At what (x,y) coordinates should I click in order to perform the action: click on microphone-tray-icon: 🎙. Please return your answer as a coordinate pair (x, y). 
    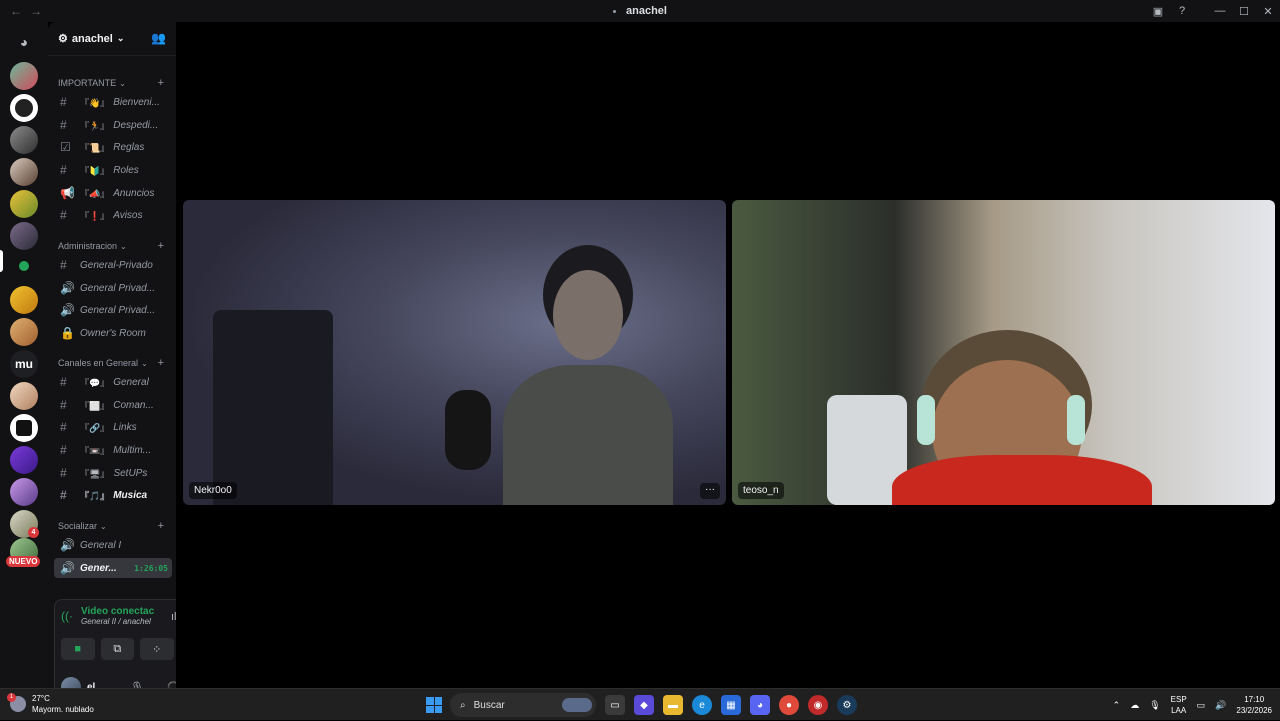
    Looking at the image, I should click on (1154, 705).